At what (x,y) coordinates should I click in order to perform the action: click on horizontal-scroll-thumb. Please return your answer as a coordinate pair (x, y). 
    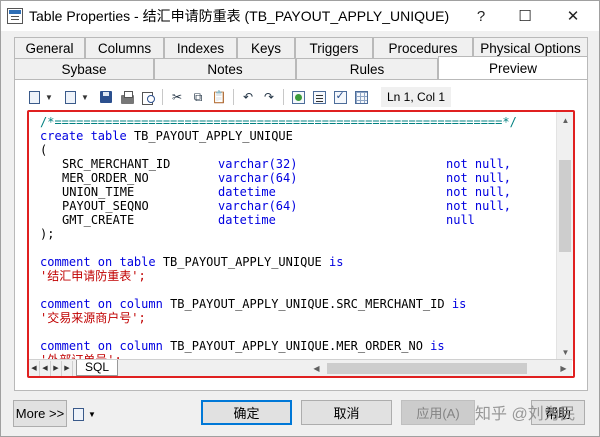
    Looking at the image, I should click on (427, 368).